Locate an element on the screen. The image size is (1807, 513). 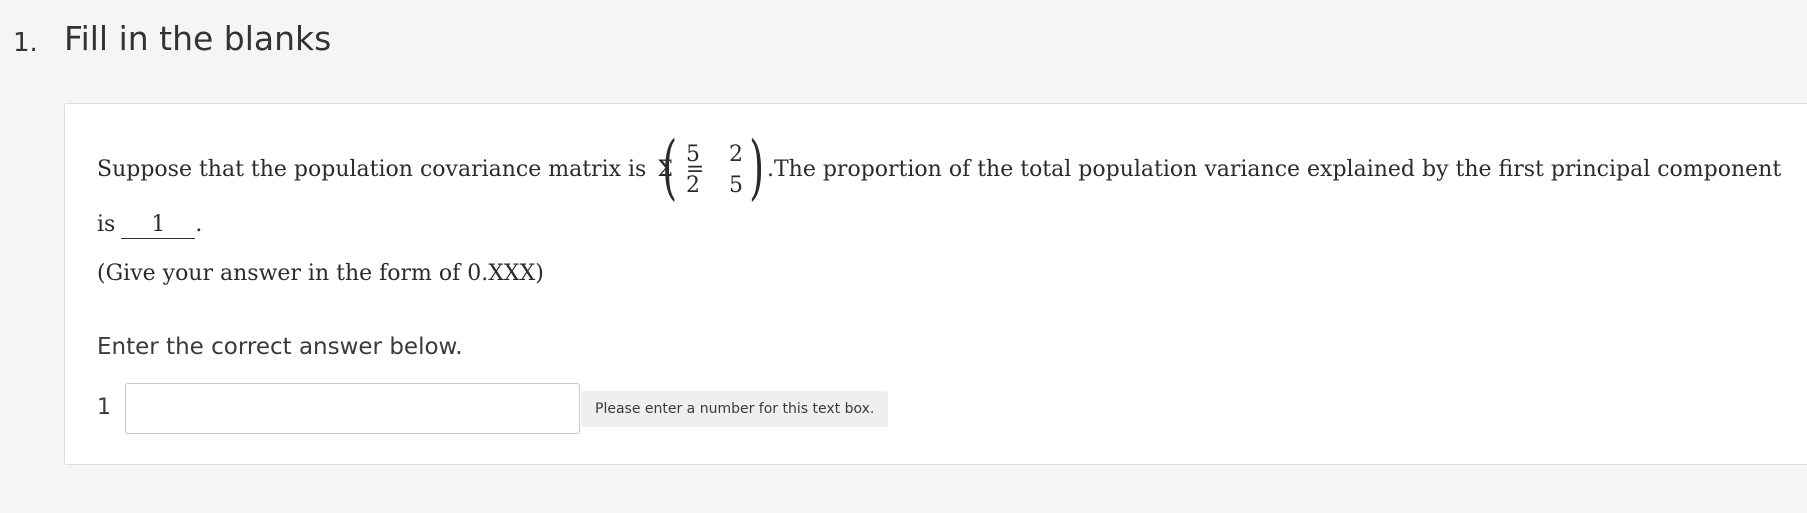
question-number: 1. is located at coordinates (25, 43).